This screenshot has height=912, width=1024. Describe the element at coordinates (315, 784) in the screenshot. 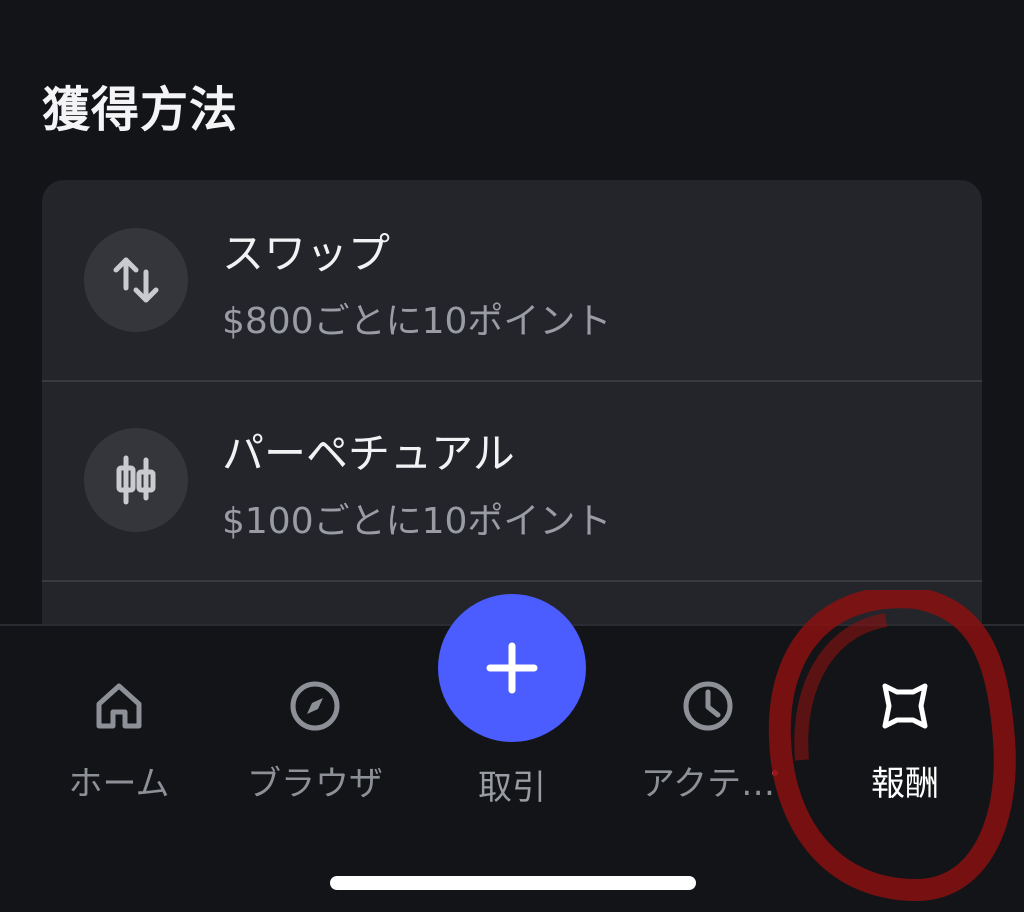

I see `tab-label: ブラウザ` at that location.